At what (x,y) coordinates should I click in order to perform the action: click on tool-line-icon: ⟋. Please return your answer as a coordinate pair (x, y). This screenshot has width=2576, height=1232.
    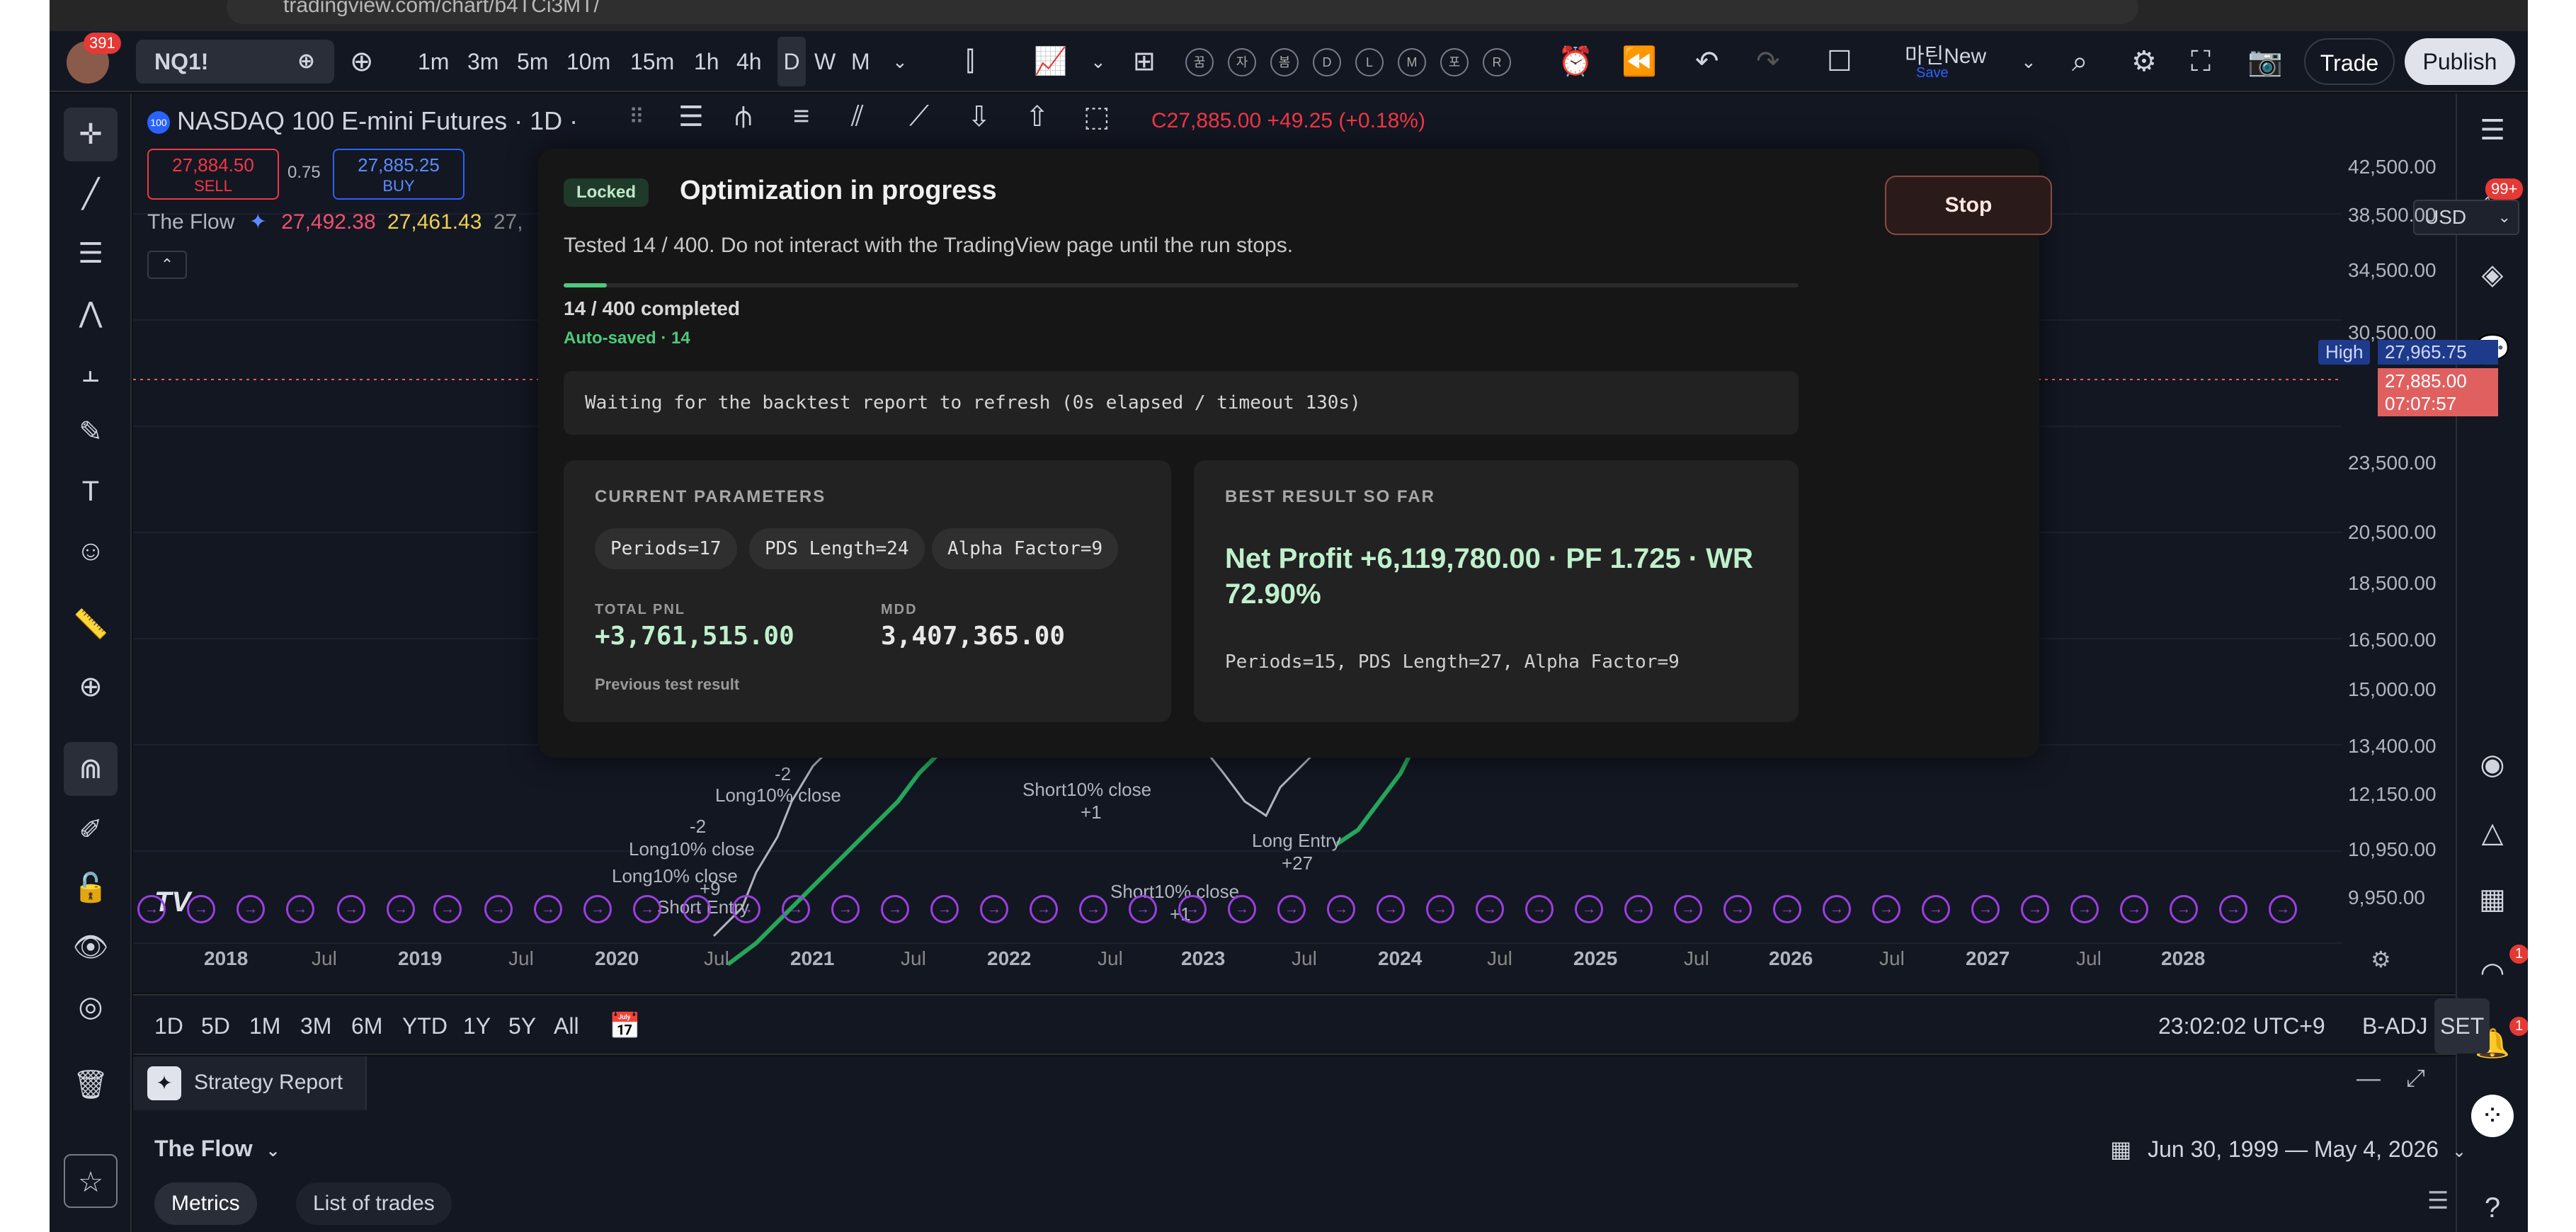
    Looking at the image, I should click on (919, 117).